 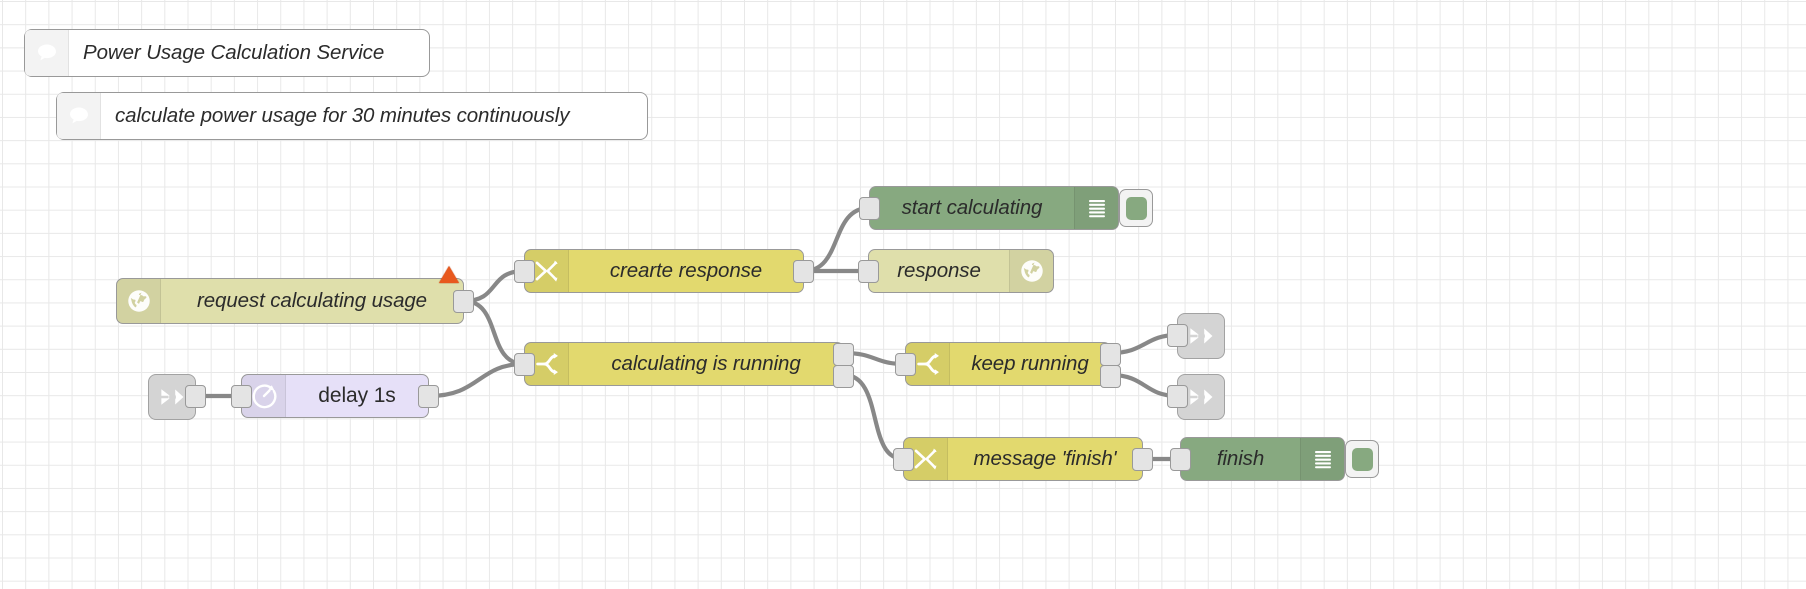 I want to click on node-link-in-delay, so click(x=177, y=397).